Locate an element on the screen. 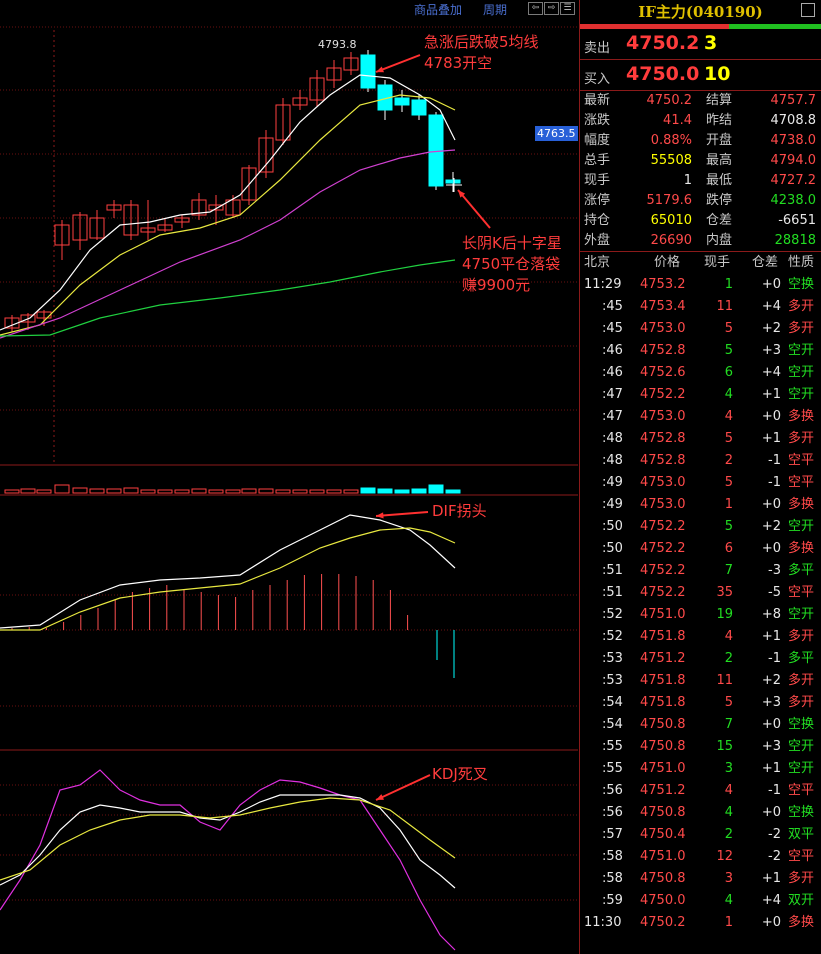 The height and width of the screenshot is (954, 821). kdj-pane is located at coordinates (228, 860).